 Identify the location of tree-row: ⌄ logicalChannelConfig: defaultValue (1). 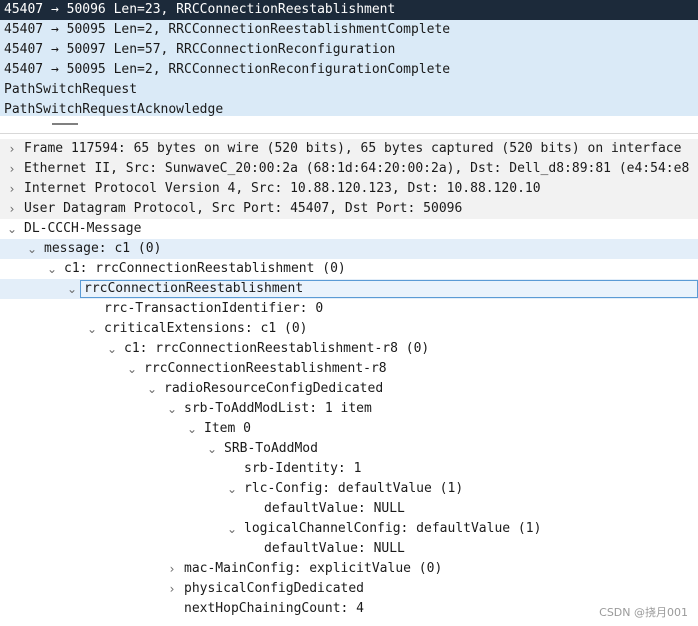
(349, 529).